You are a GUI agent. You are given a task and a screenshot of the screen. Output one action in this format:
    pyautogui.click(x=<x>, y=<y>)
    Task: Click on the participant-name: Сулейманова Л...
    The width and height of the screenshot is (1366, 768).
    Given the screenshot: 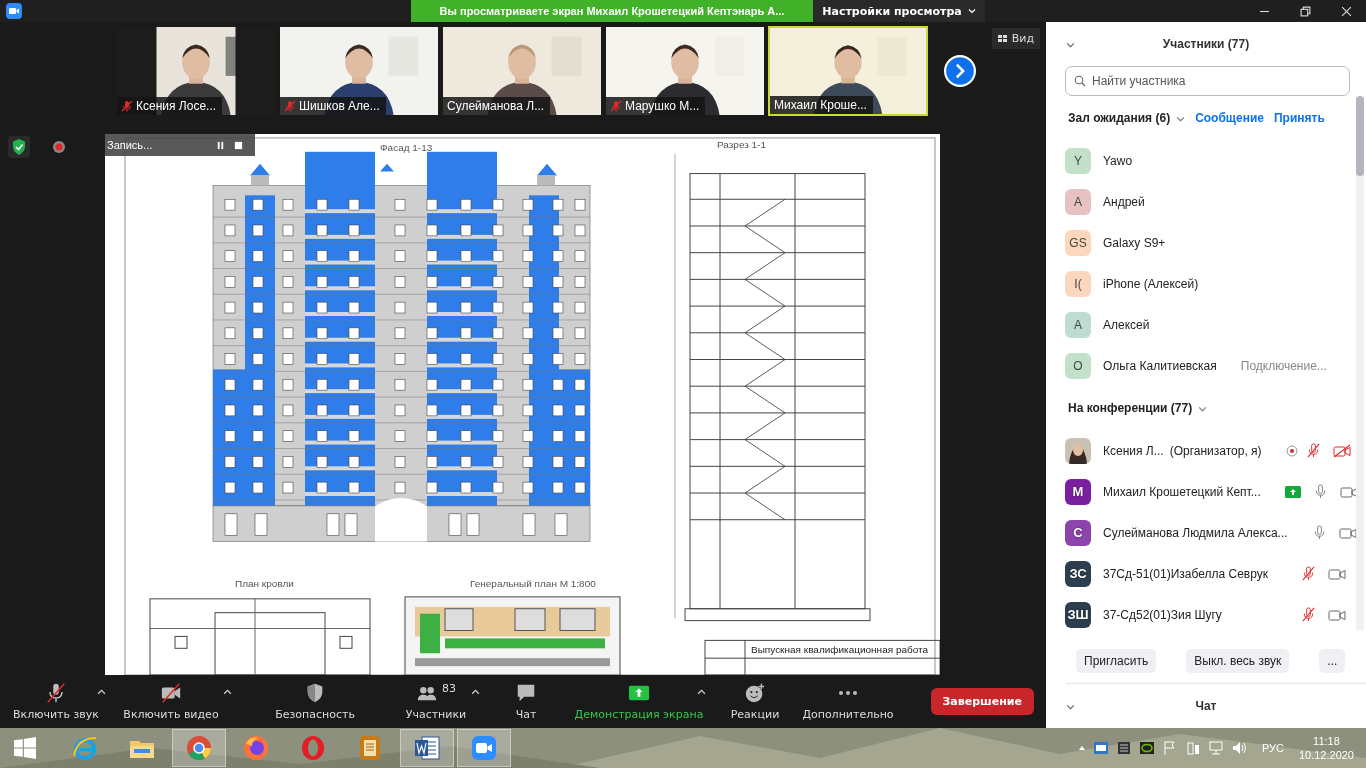 What is the action you would take?
    pyautogui.click(x=496, y=106)
    